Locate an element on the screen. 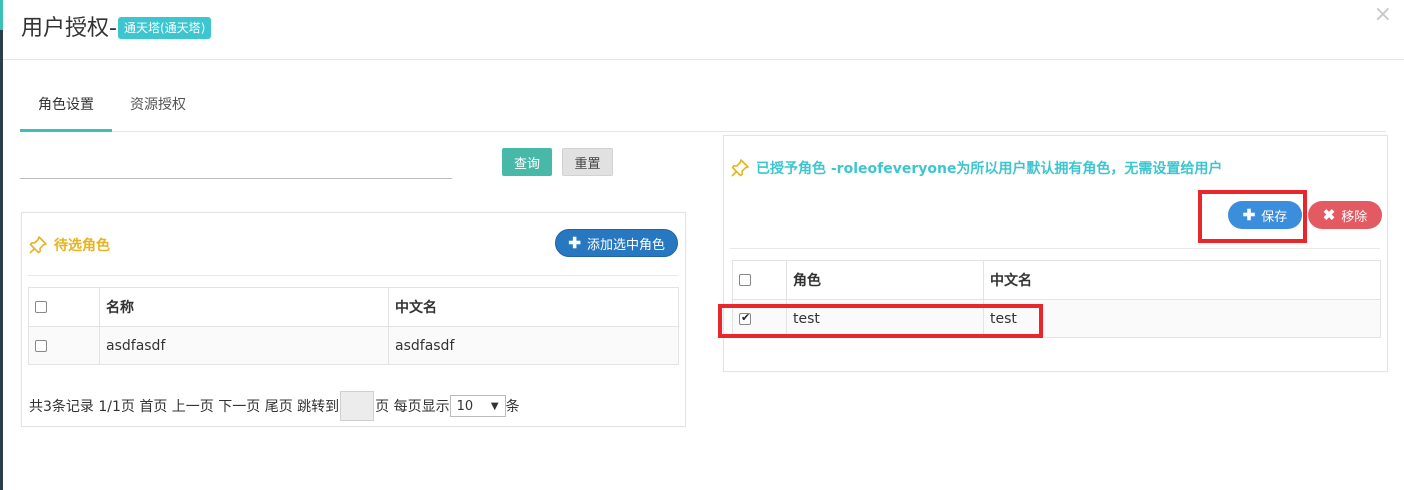 Image resolution: width=1404 pixels, height=490 pixels. add-selected-role-label: 添加选中角色 is located at coordinates (625, 244).